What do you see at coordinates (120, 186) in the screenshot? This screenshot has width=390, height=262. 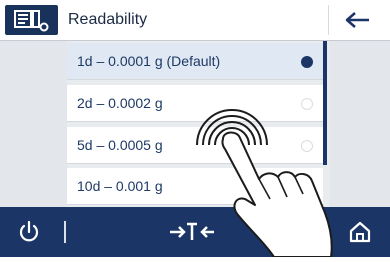 I see `option-label: 10d – 0.001 g` at bounding box center [120, 186].